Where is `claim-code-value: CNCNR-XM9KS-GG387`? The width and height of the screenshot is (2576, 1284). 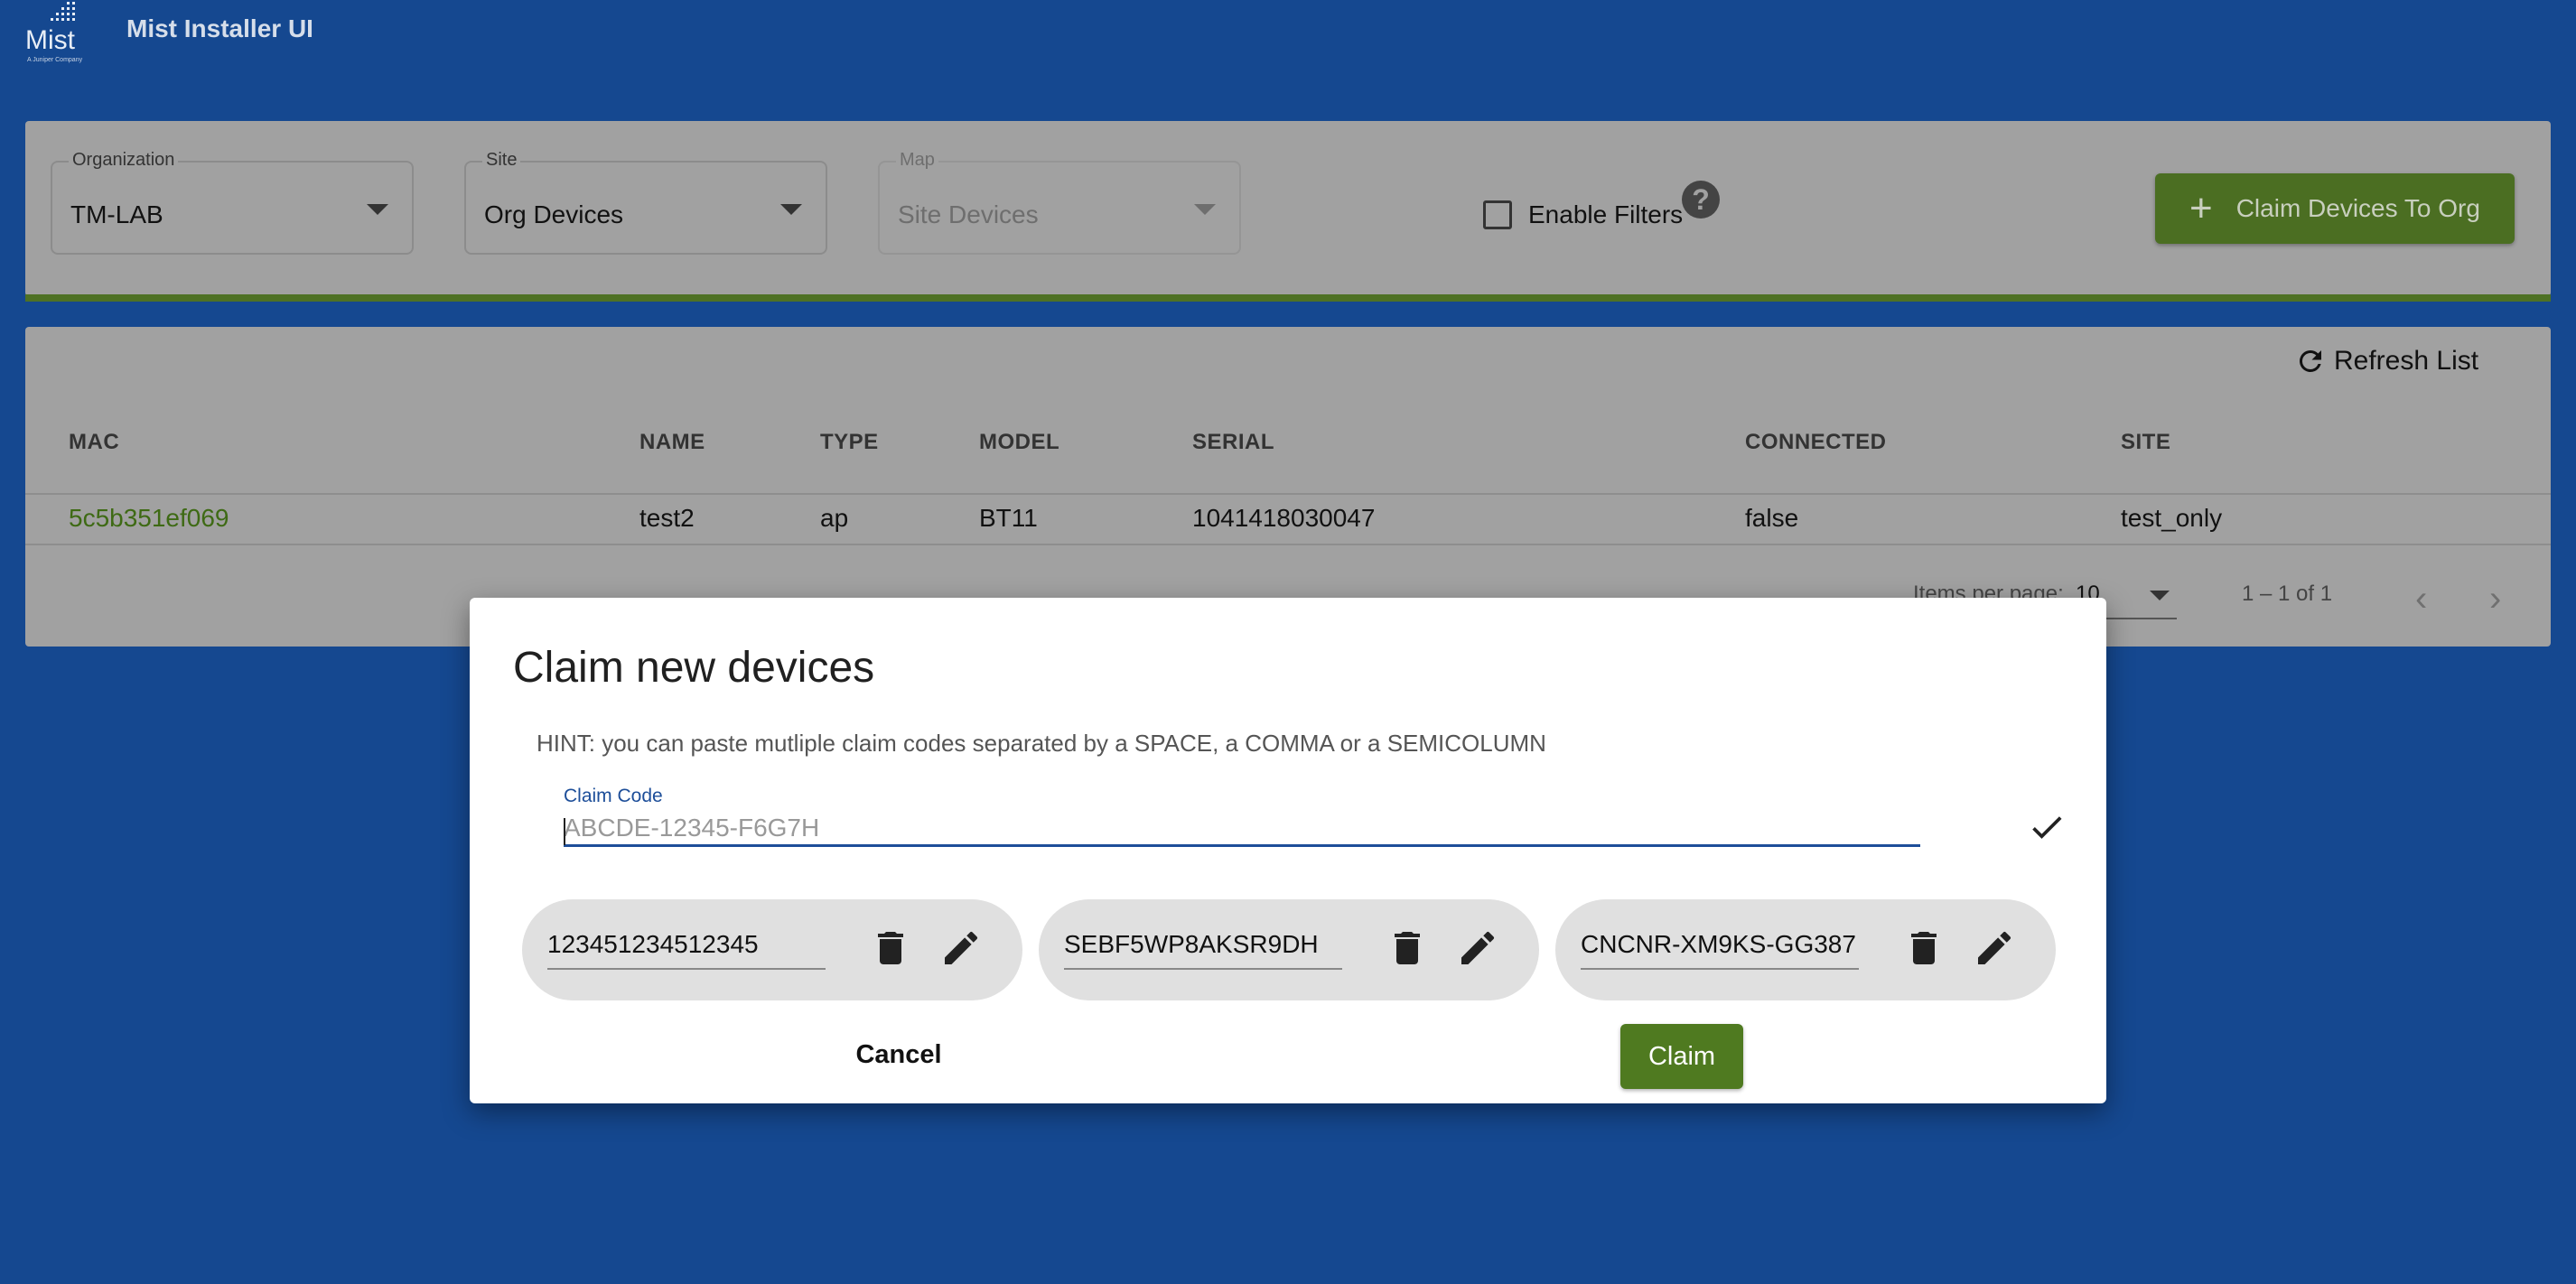
claim-code-value: CNCNR-XM9KS-GG387 is located at coordinates (1720, 950).